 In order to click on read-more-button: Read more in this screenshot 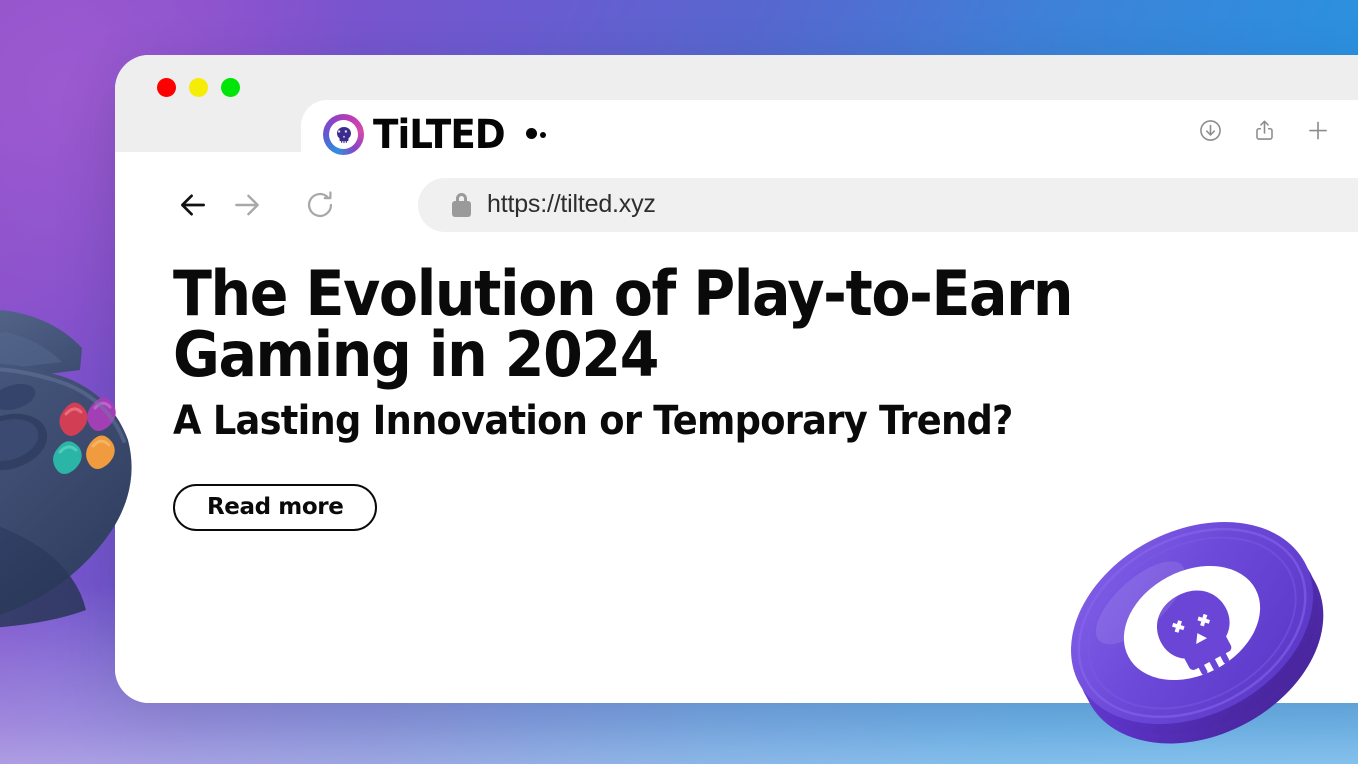, I will do `click(275, 507)`.